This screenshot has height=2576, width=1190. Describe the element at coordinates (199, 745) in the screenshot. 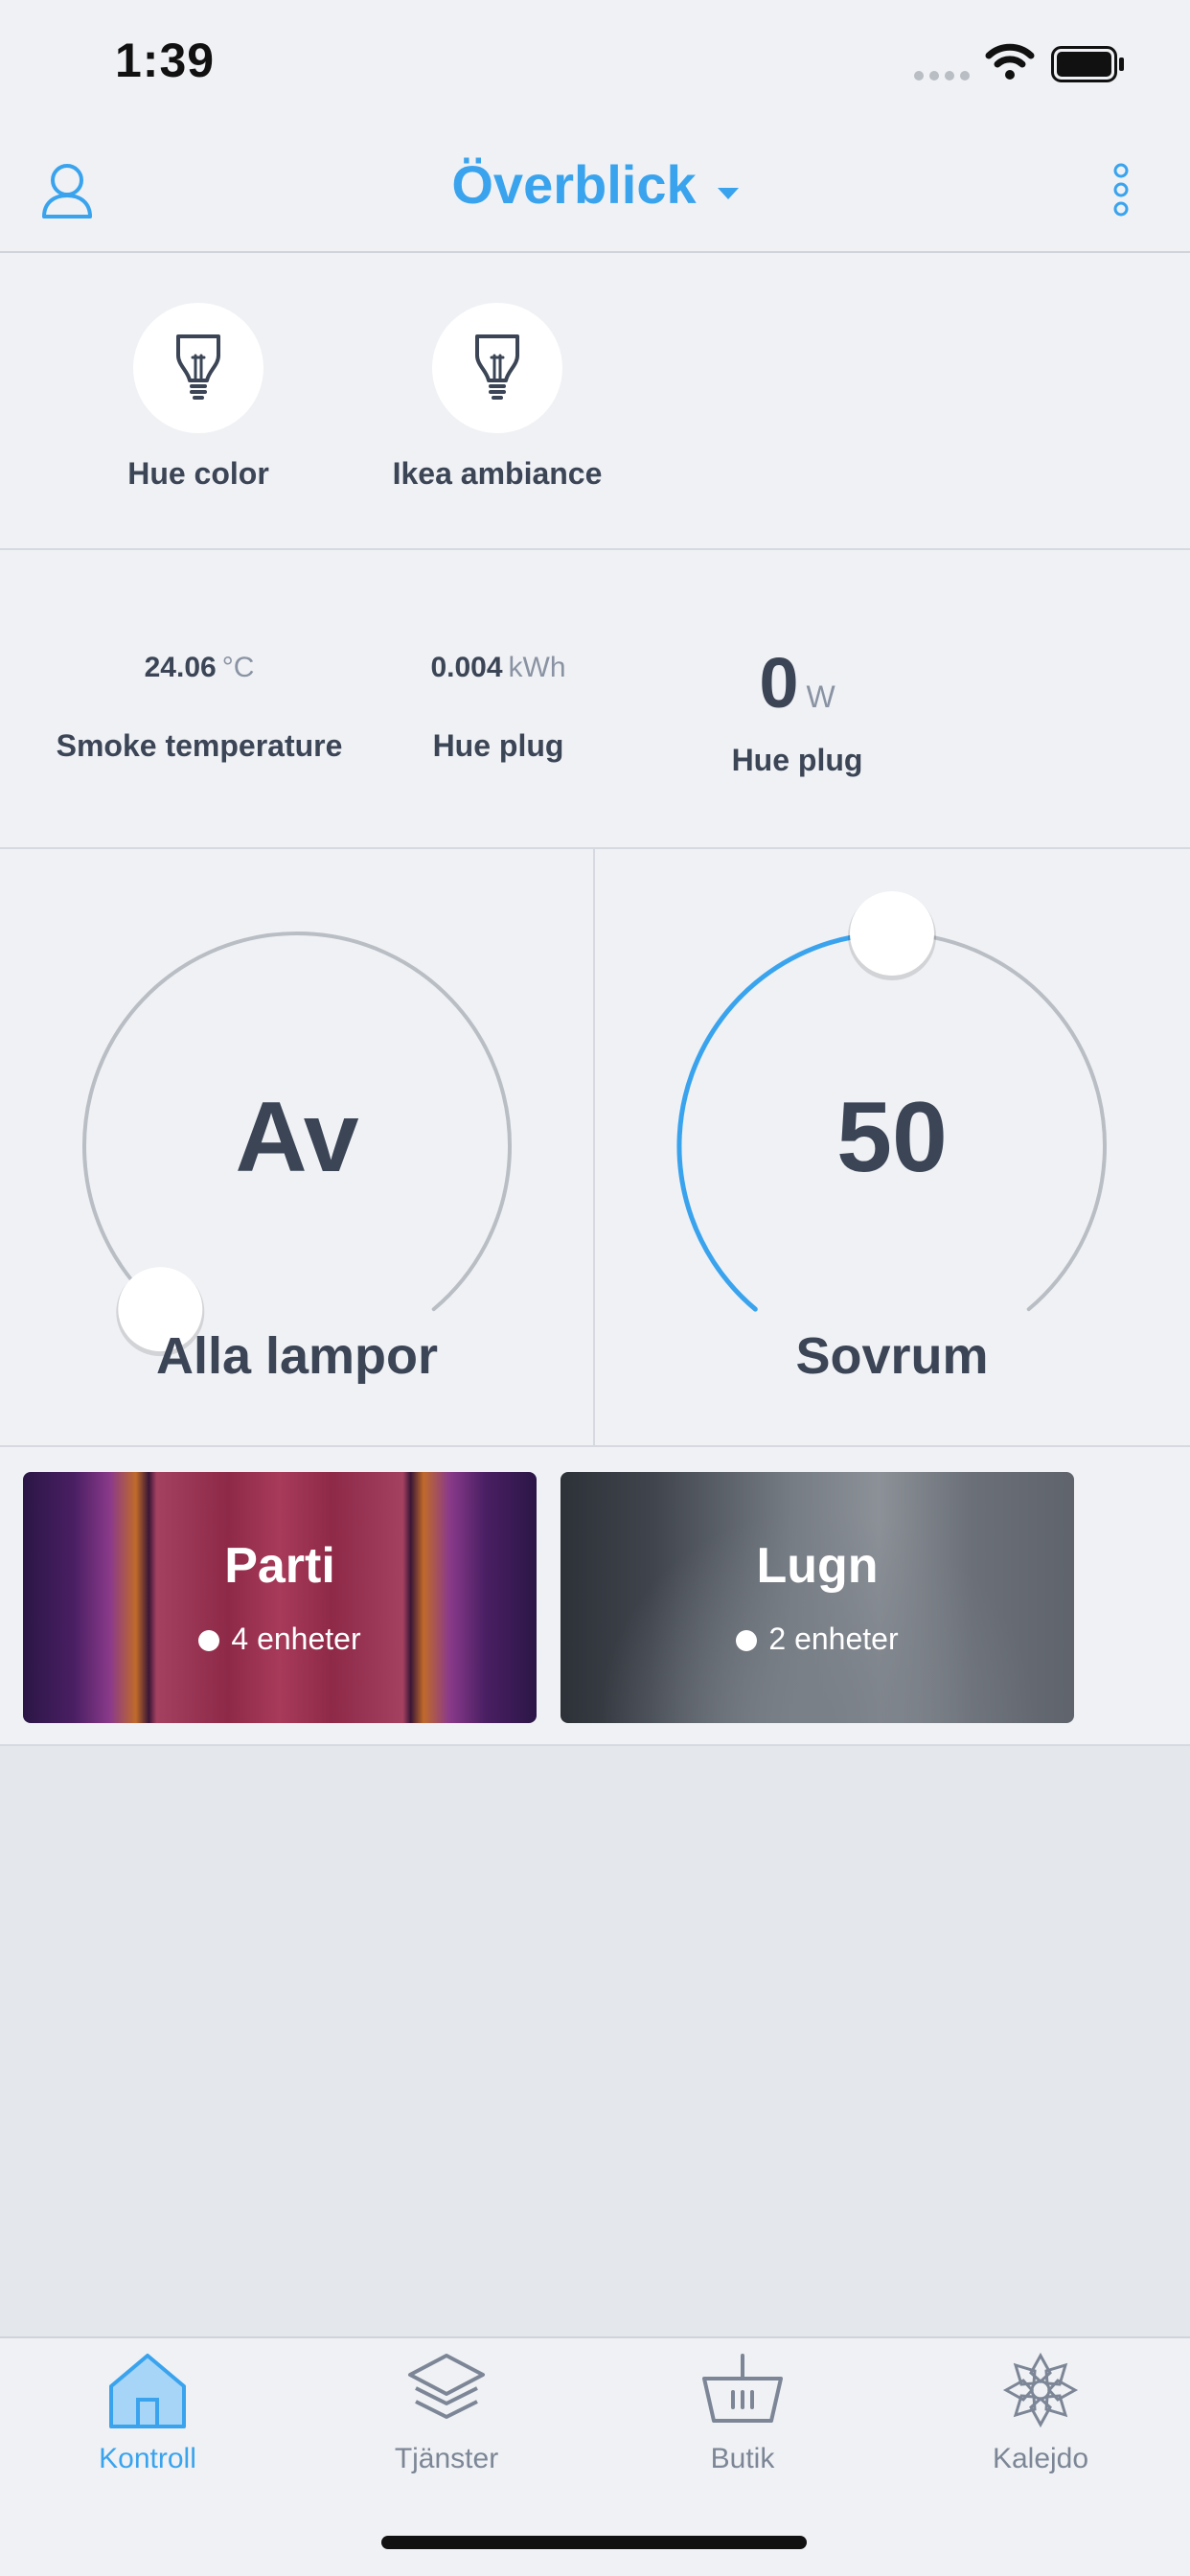

I see `sensor-label: Smoke temperature` at that location.